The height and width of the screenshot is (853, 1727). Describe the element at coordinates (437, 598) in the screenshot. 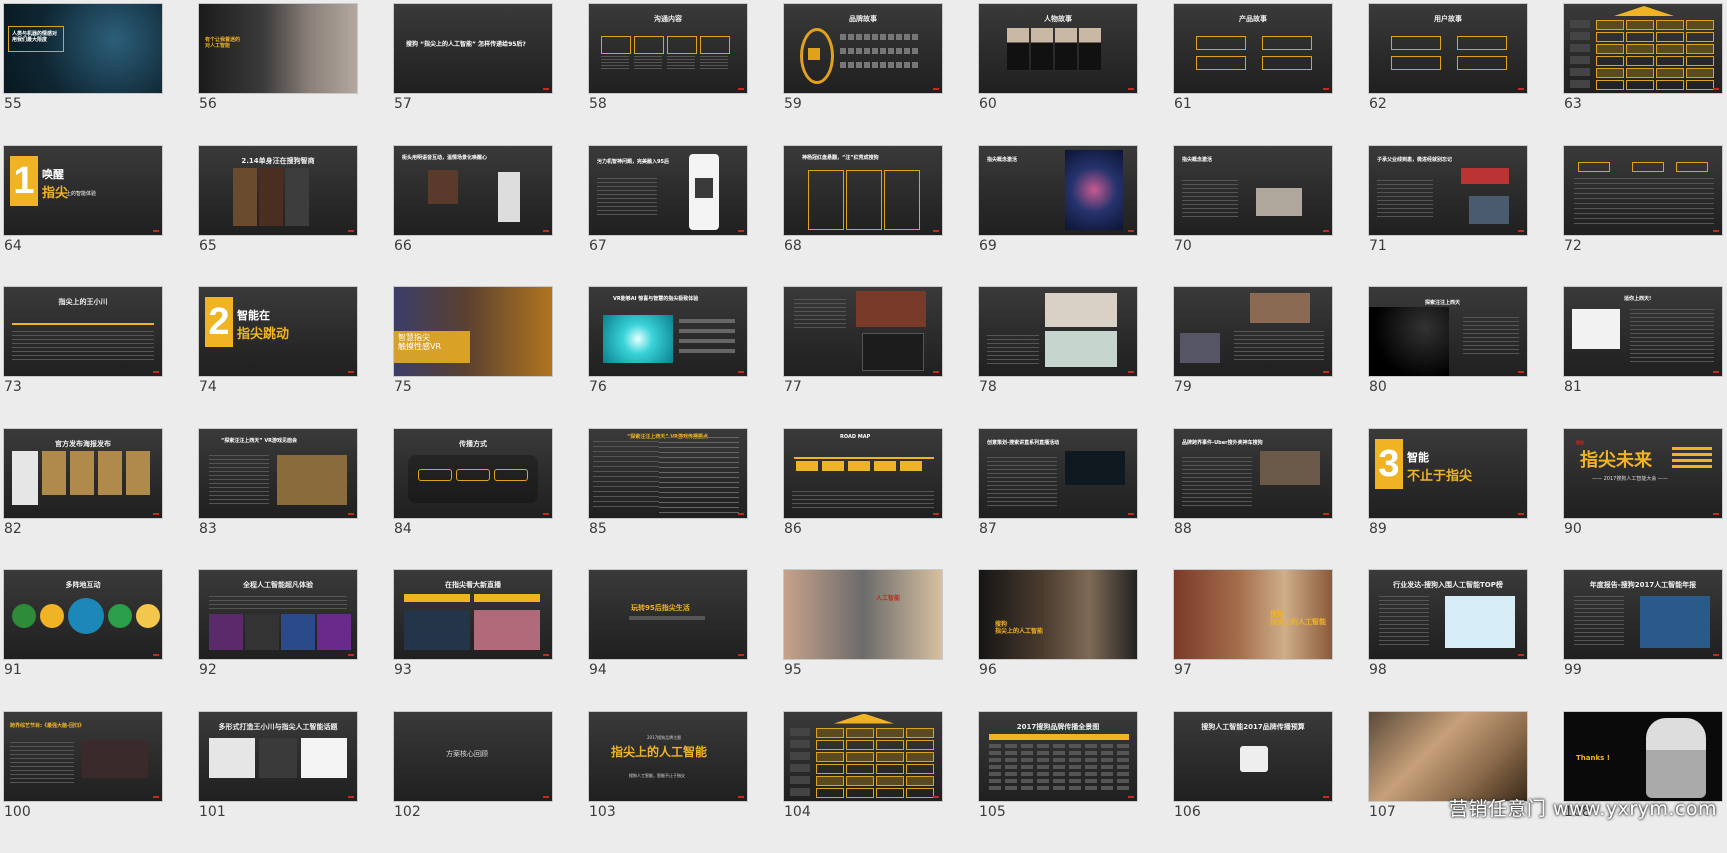

I see `label-bar` at that location.